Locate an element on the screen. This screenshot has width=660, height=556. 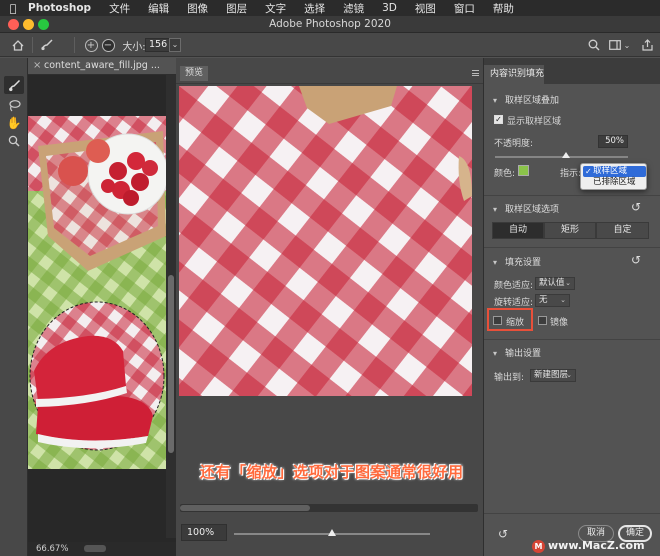
brush-preset-icon is located at coordinates (47, 45).